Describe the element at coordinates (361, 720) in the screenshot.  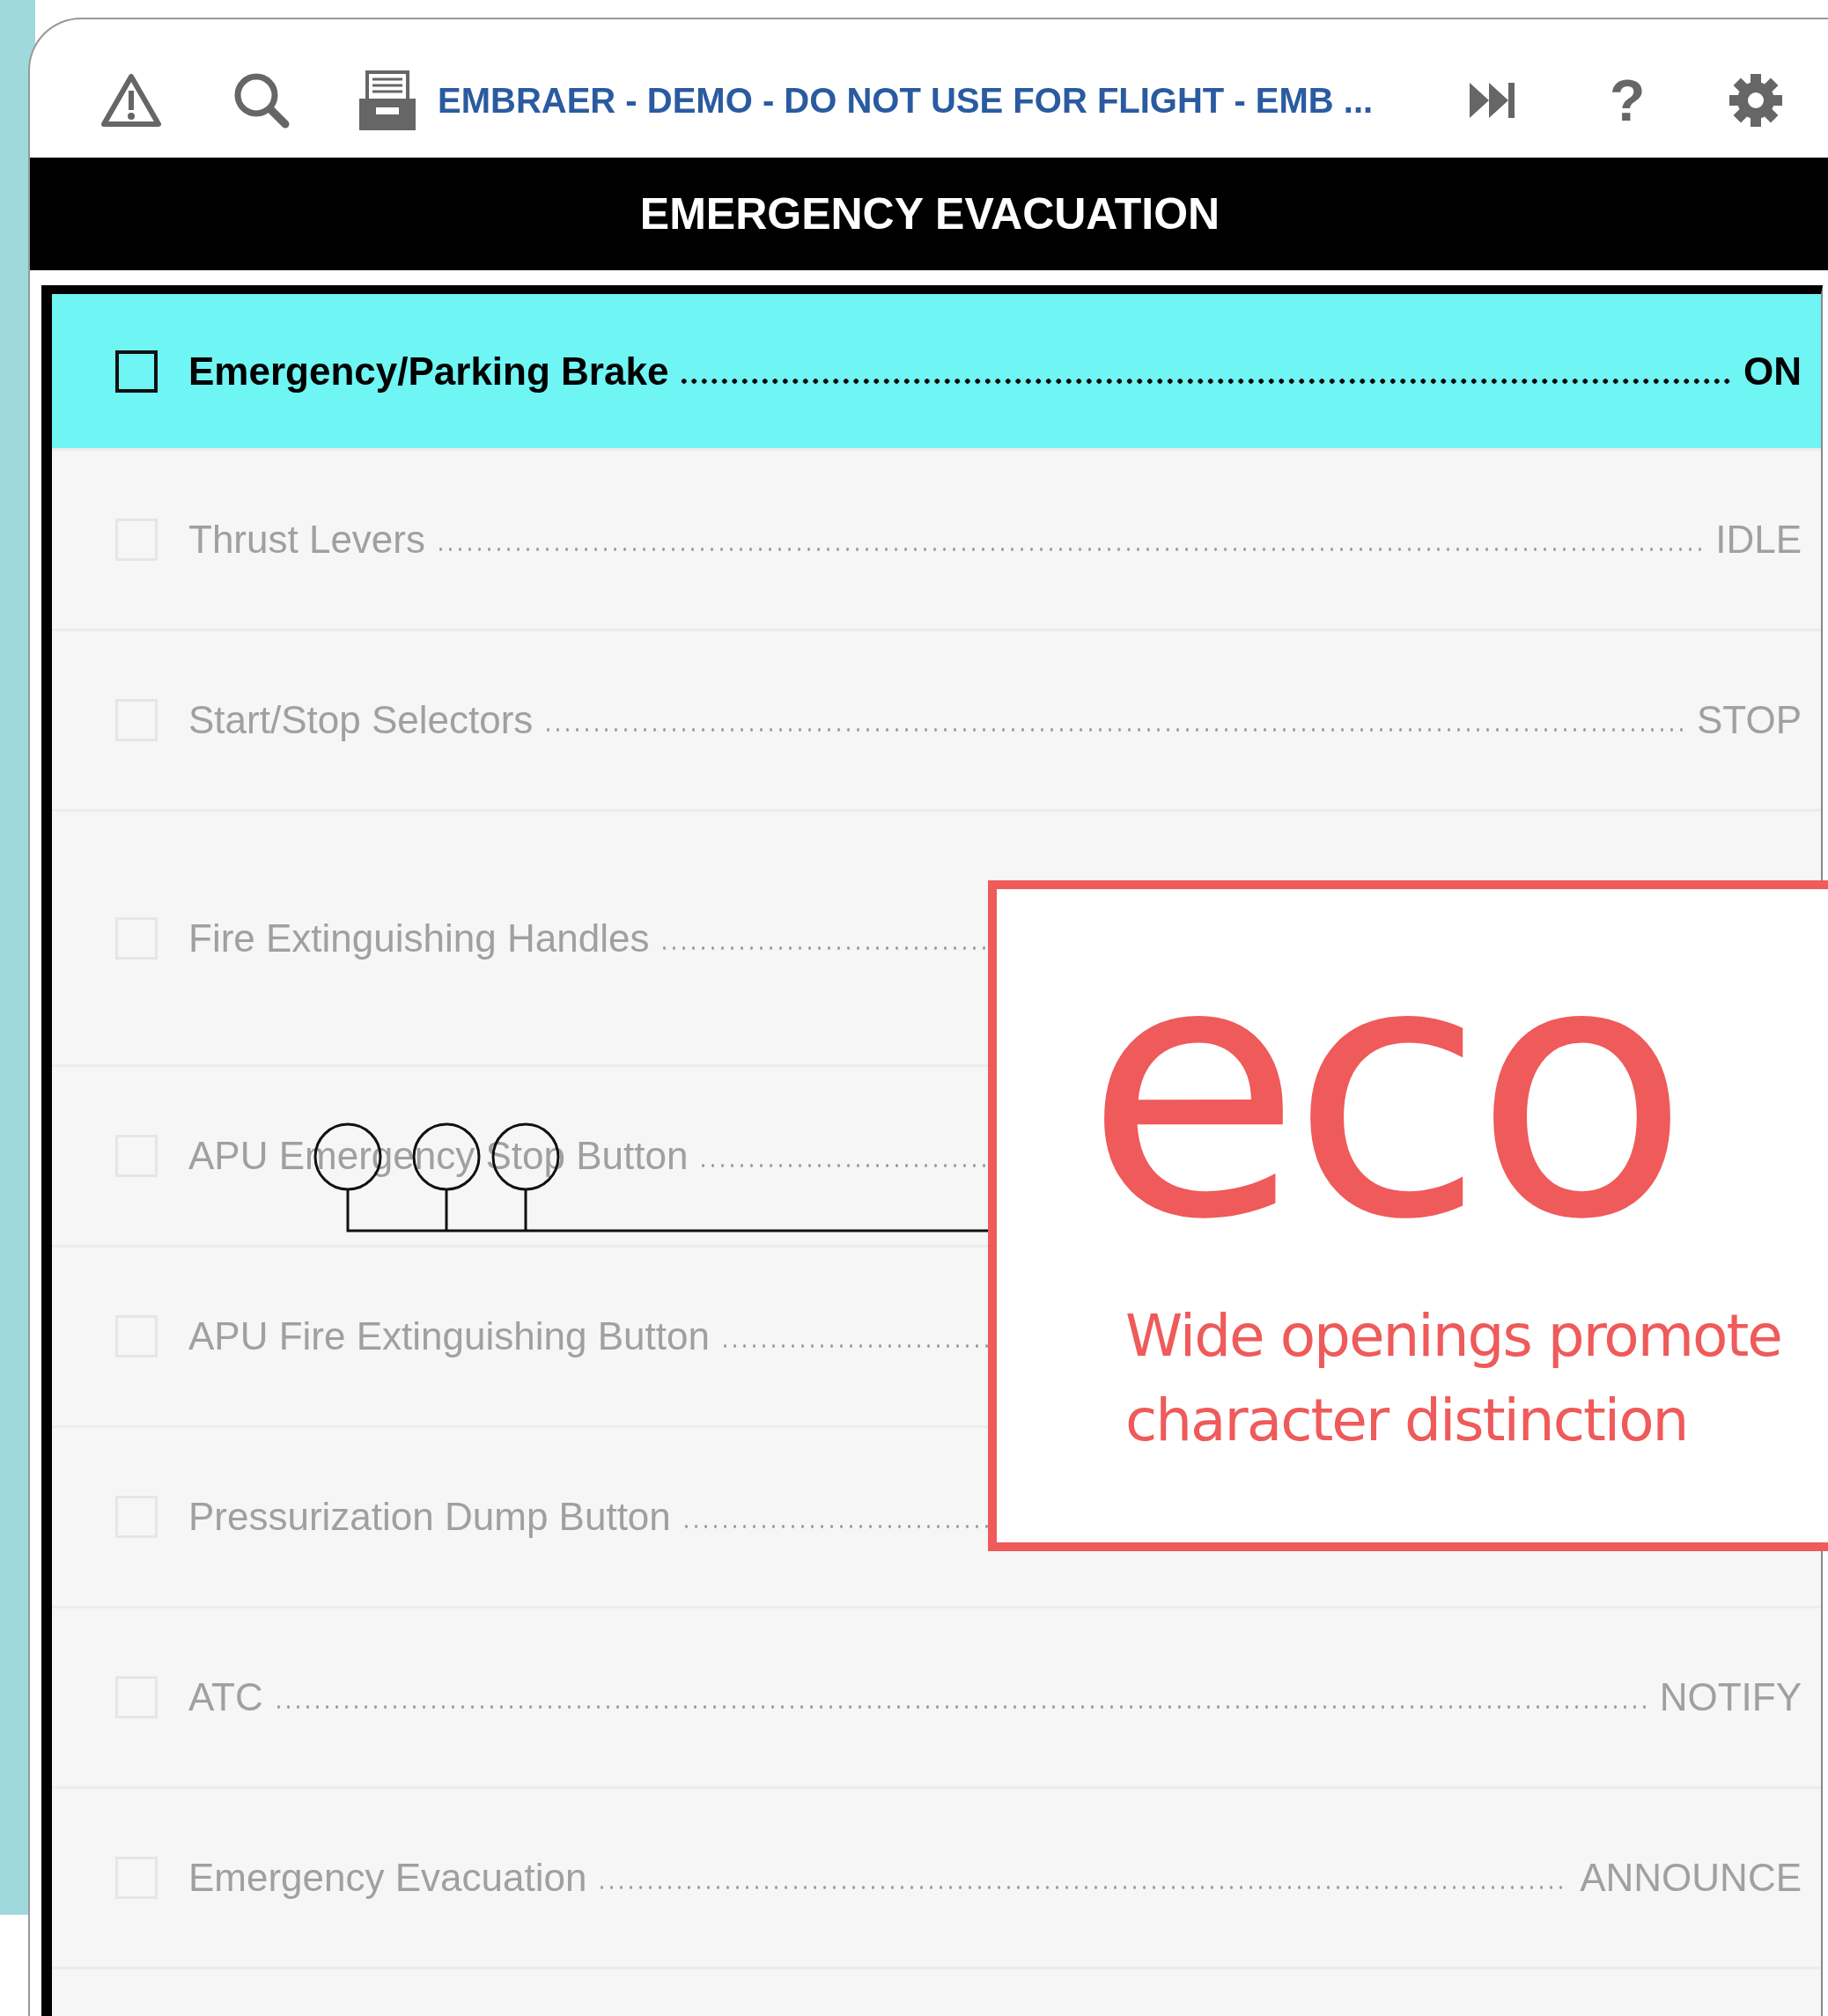
I see `item-label: Start/Stop Selectors` at that location.